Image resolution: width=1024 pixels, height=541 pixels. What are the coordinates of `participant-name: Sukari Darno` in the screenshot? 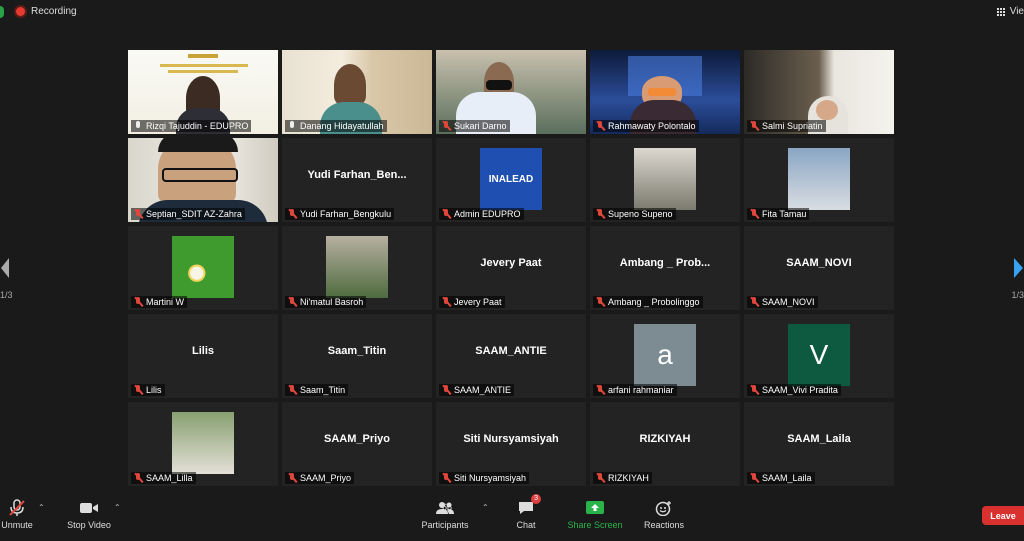 It's located at (480, 126).